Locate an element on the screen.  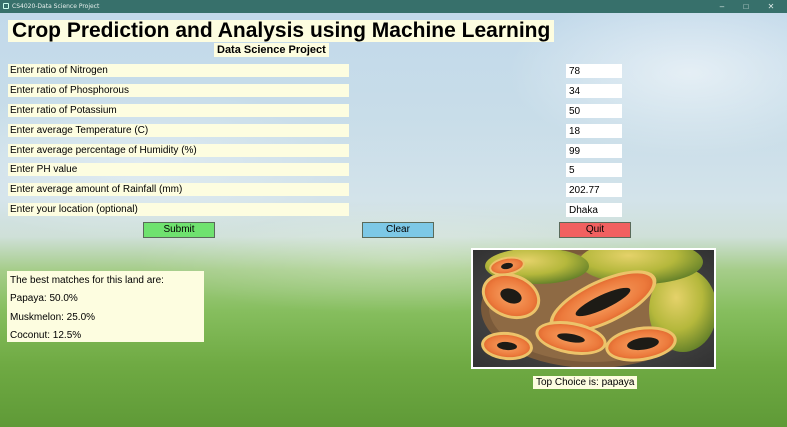
result-item: Papaya: 50.0% is located at coordinates (44, 298).